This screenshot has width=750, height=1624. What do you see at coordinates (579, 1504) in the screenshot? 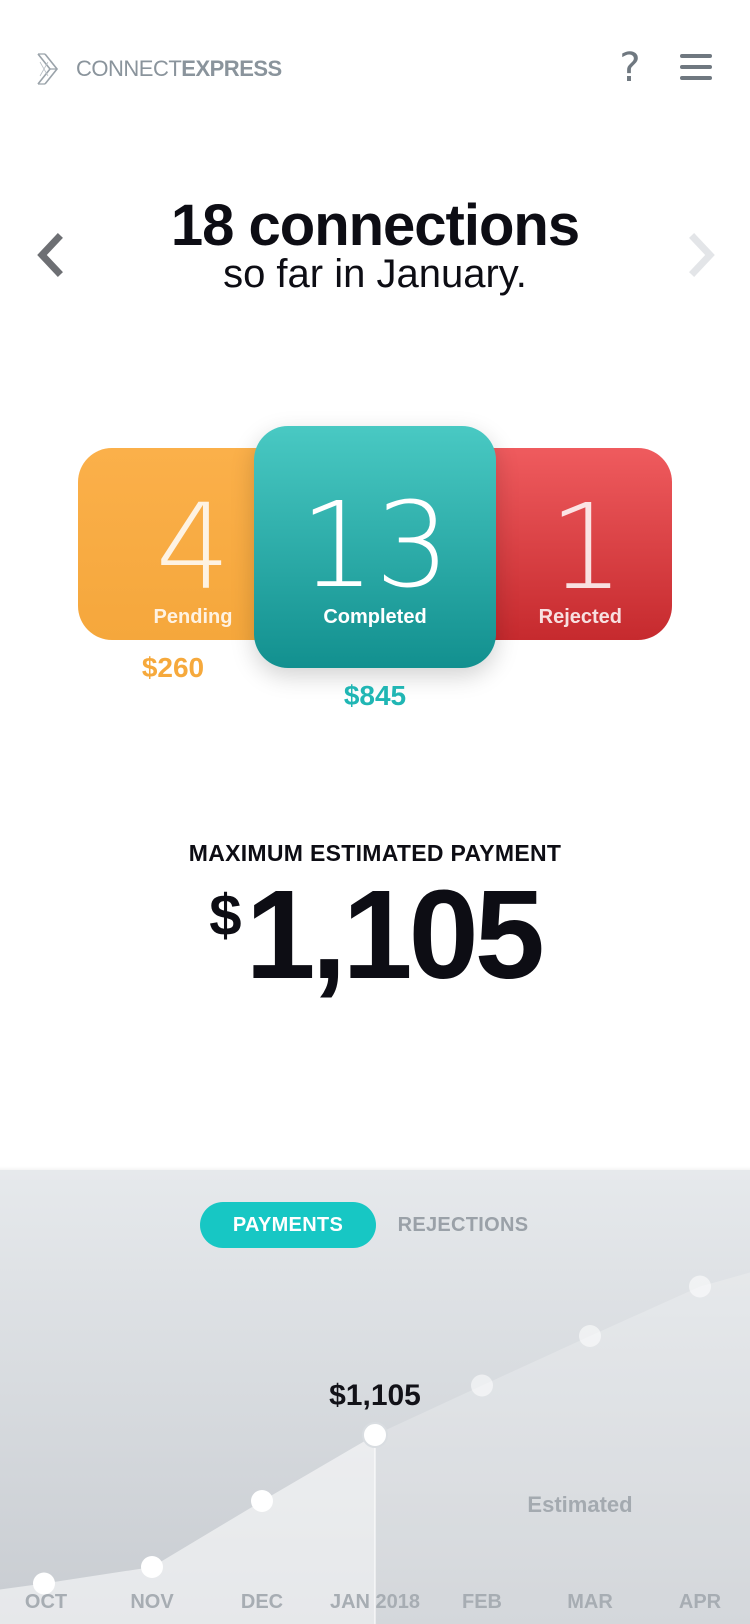
I see `estimated-label: Estimated` at bounding box center [579, 1504].